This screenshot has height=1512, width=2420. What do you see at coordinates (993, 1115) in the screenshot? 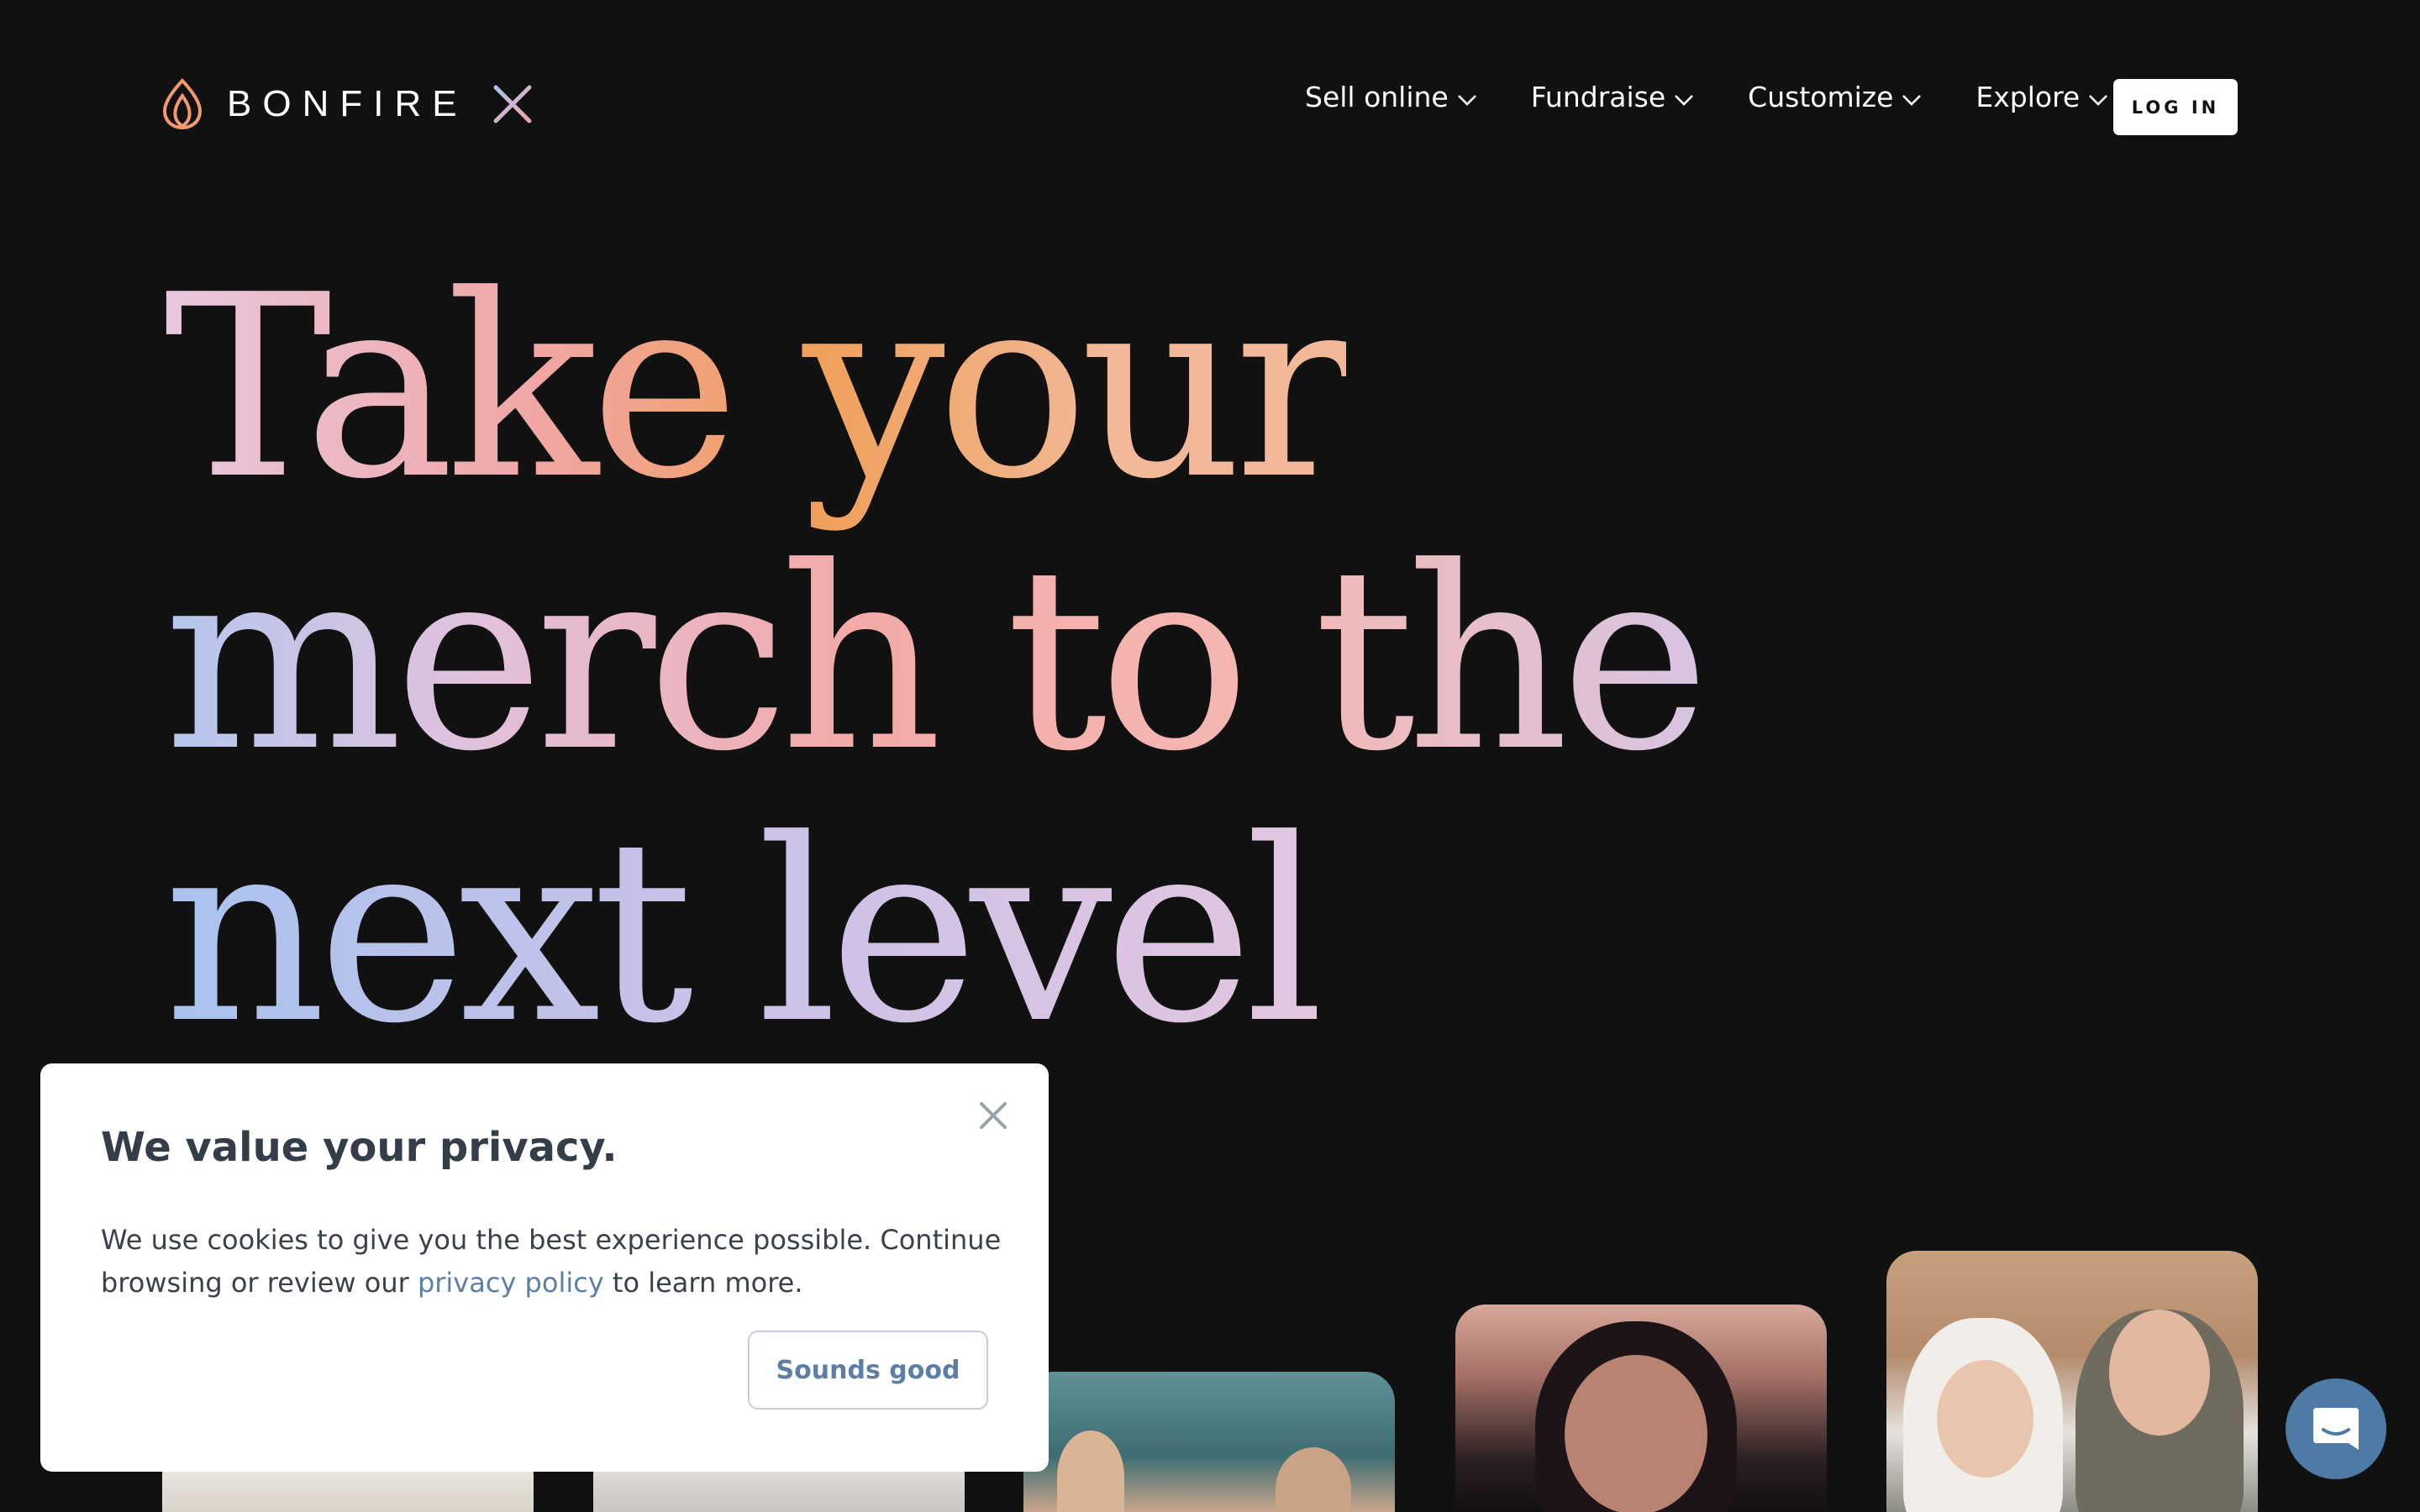
I see `close-icon` at bounding box center [993, 1115].